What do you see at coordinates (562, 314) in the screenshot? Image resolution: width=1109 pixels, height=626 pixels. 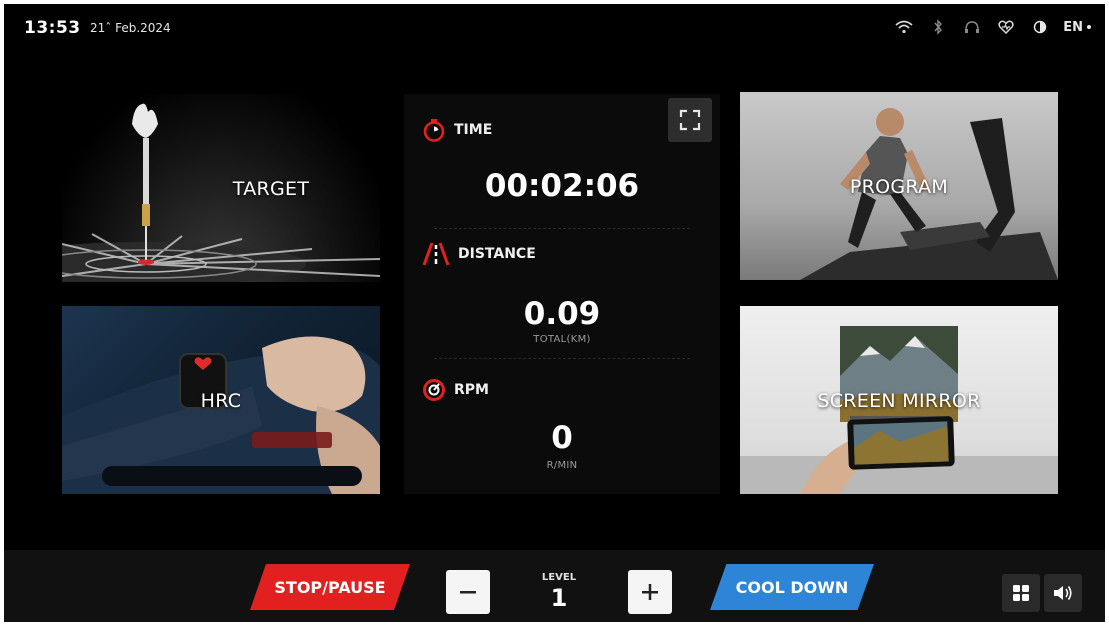 I see `distance-value: 0.09` at bounding box center [562, 314].